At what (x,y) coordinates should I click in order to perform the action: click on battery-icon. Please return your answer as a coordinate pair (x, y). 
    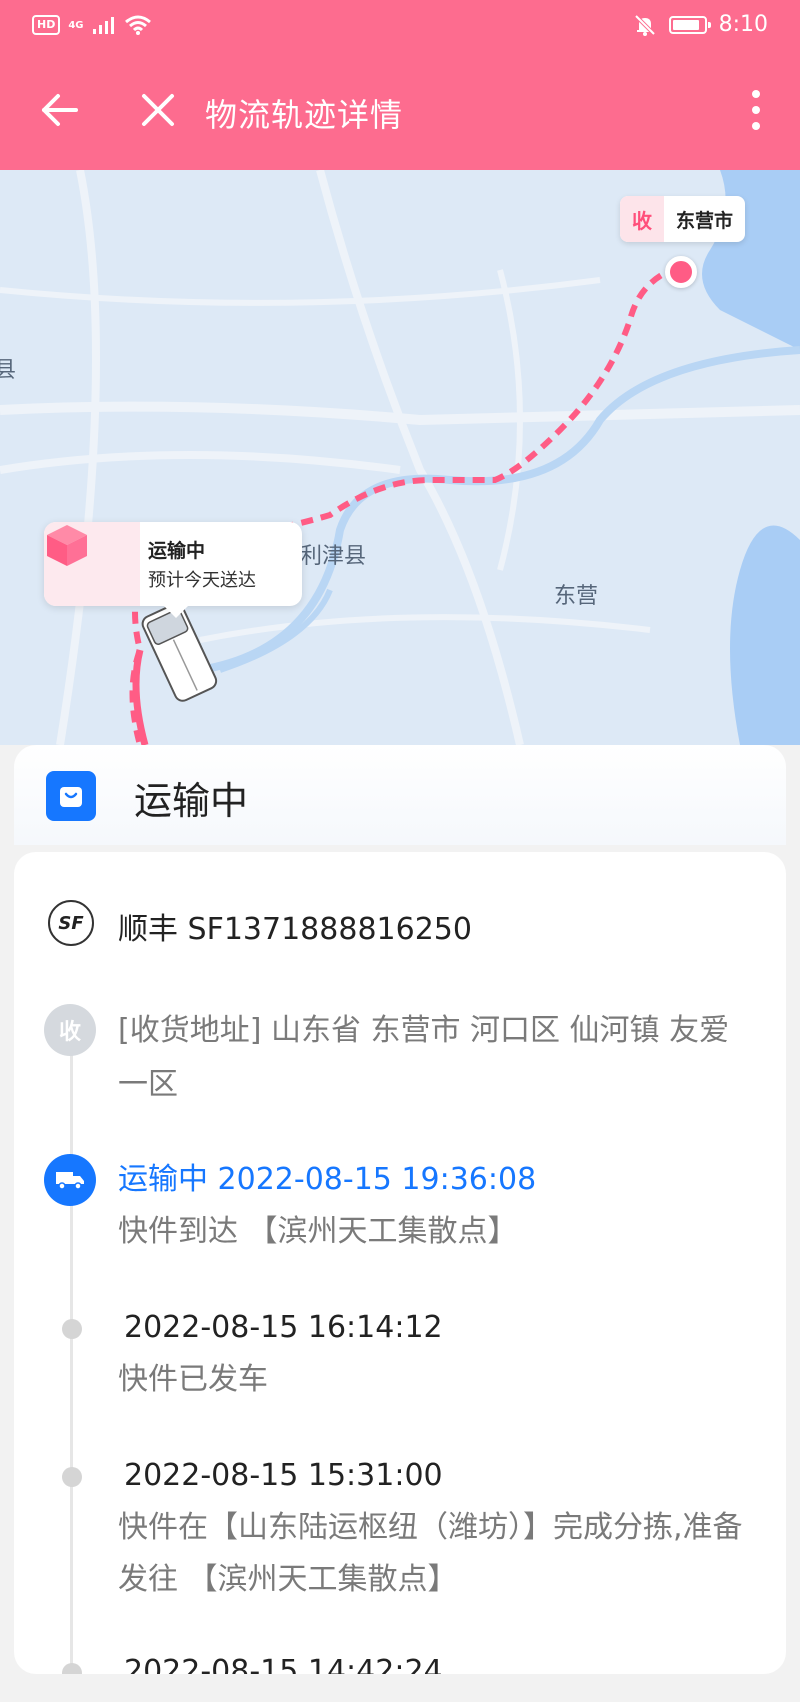
    Looking at the image, I should click on (689, 24).